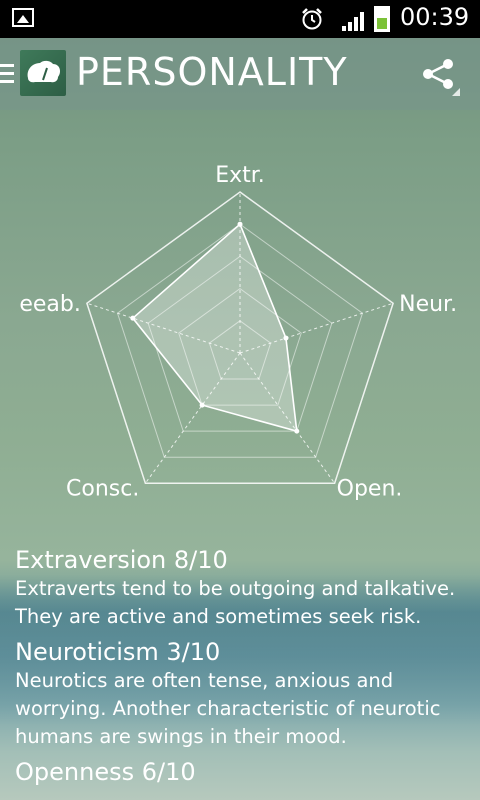  Describe the element at coordinates (102, 488) in the screenshot. I see `axis-label: Consc.` at that location.